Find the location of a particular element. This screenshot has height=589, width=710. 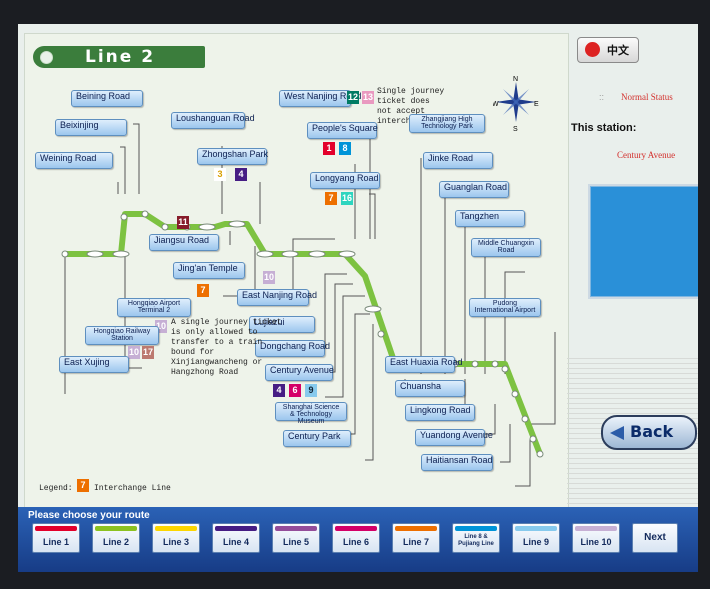

compass-w: W is located at coordinates (496, 104).